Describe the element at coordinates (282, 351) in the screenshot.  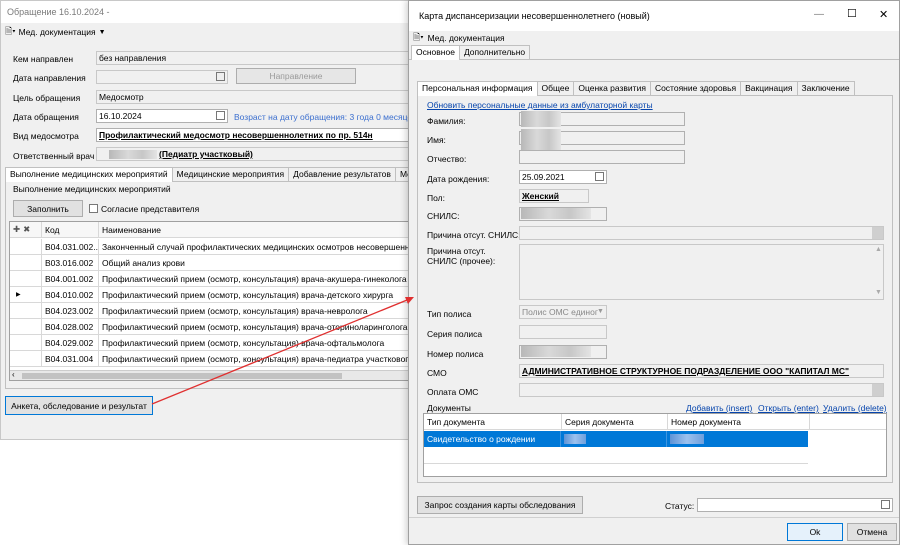
I see `arrow-line` at that location.